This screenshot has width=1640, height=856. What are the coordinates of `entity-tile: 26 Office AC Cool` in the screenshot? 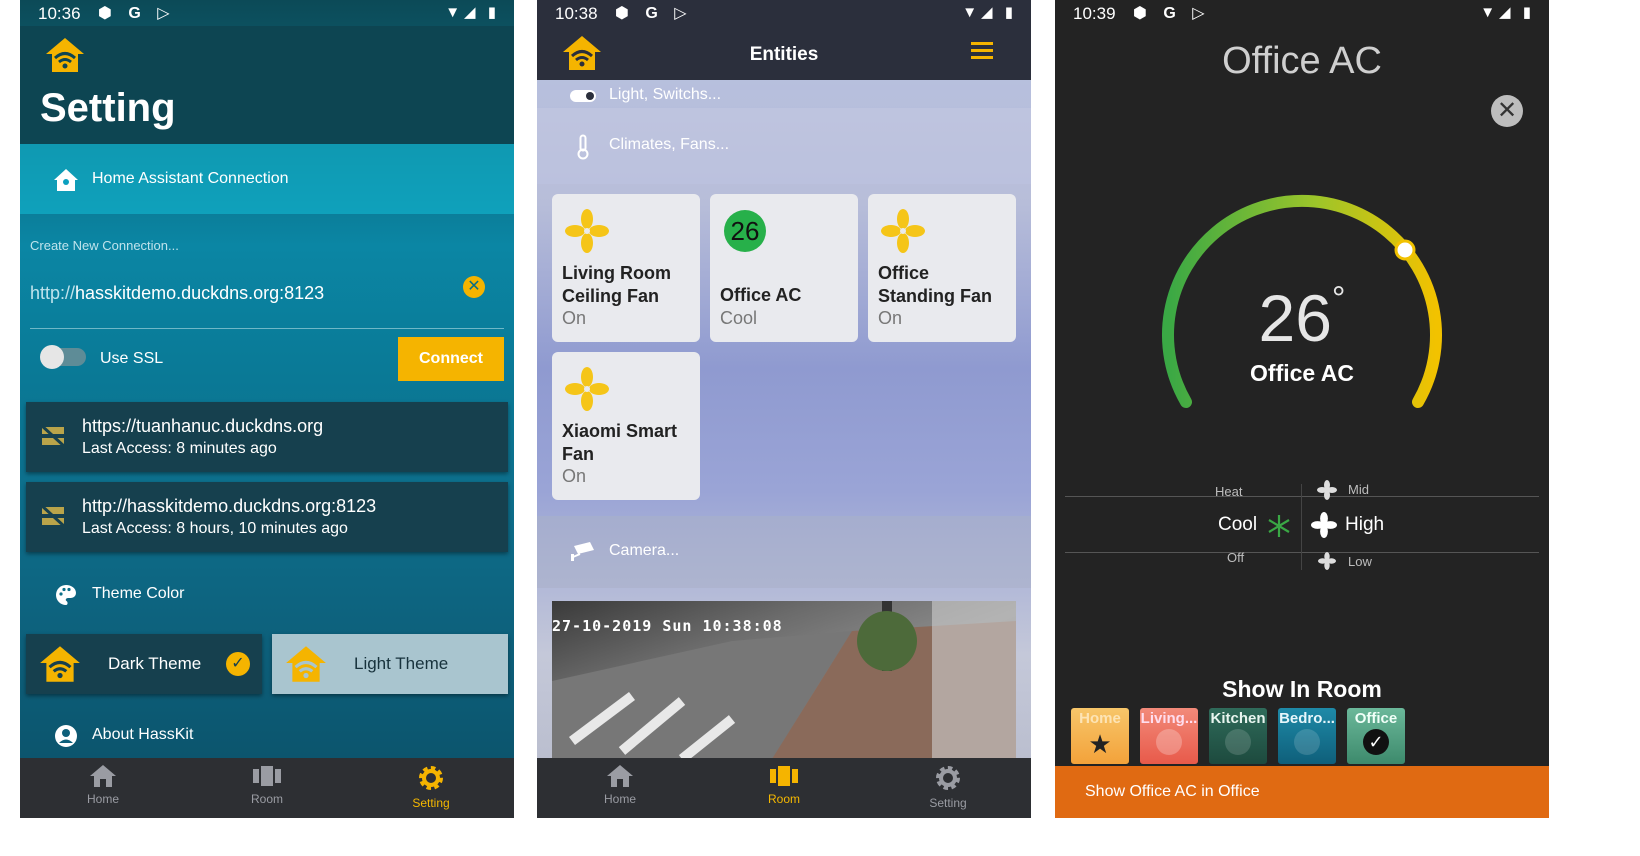 It's located at (784, 268).